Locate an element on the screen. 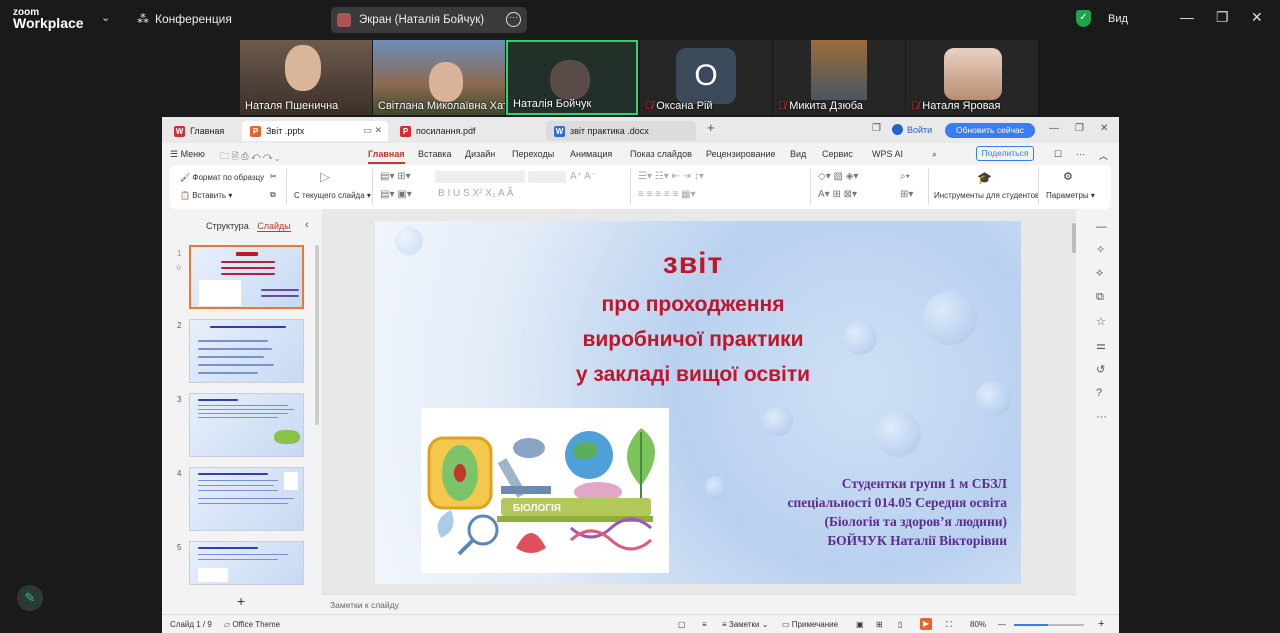 This screenshot has width=1280, height=633. ribbon-tab-design: Дизайн is located at coordinates (480, 154).